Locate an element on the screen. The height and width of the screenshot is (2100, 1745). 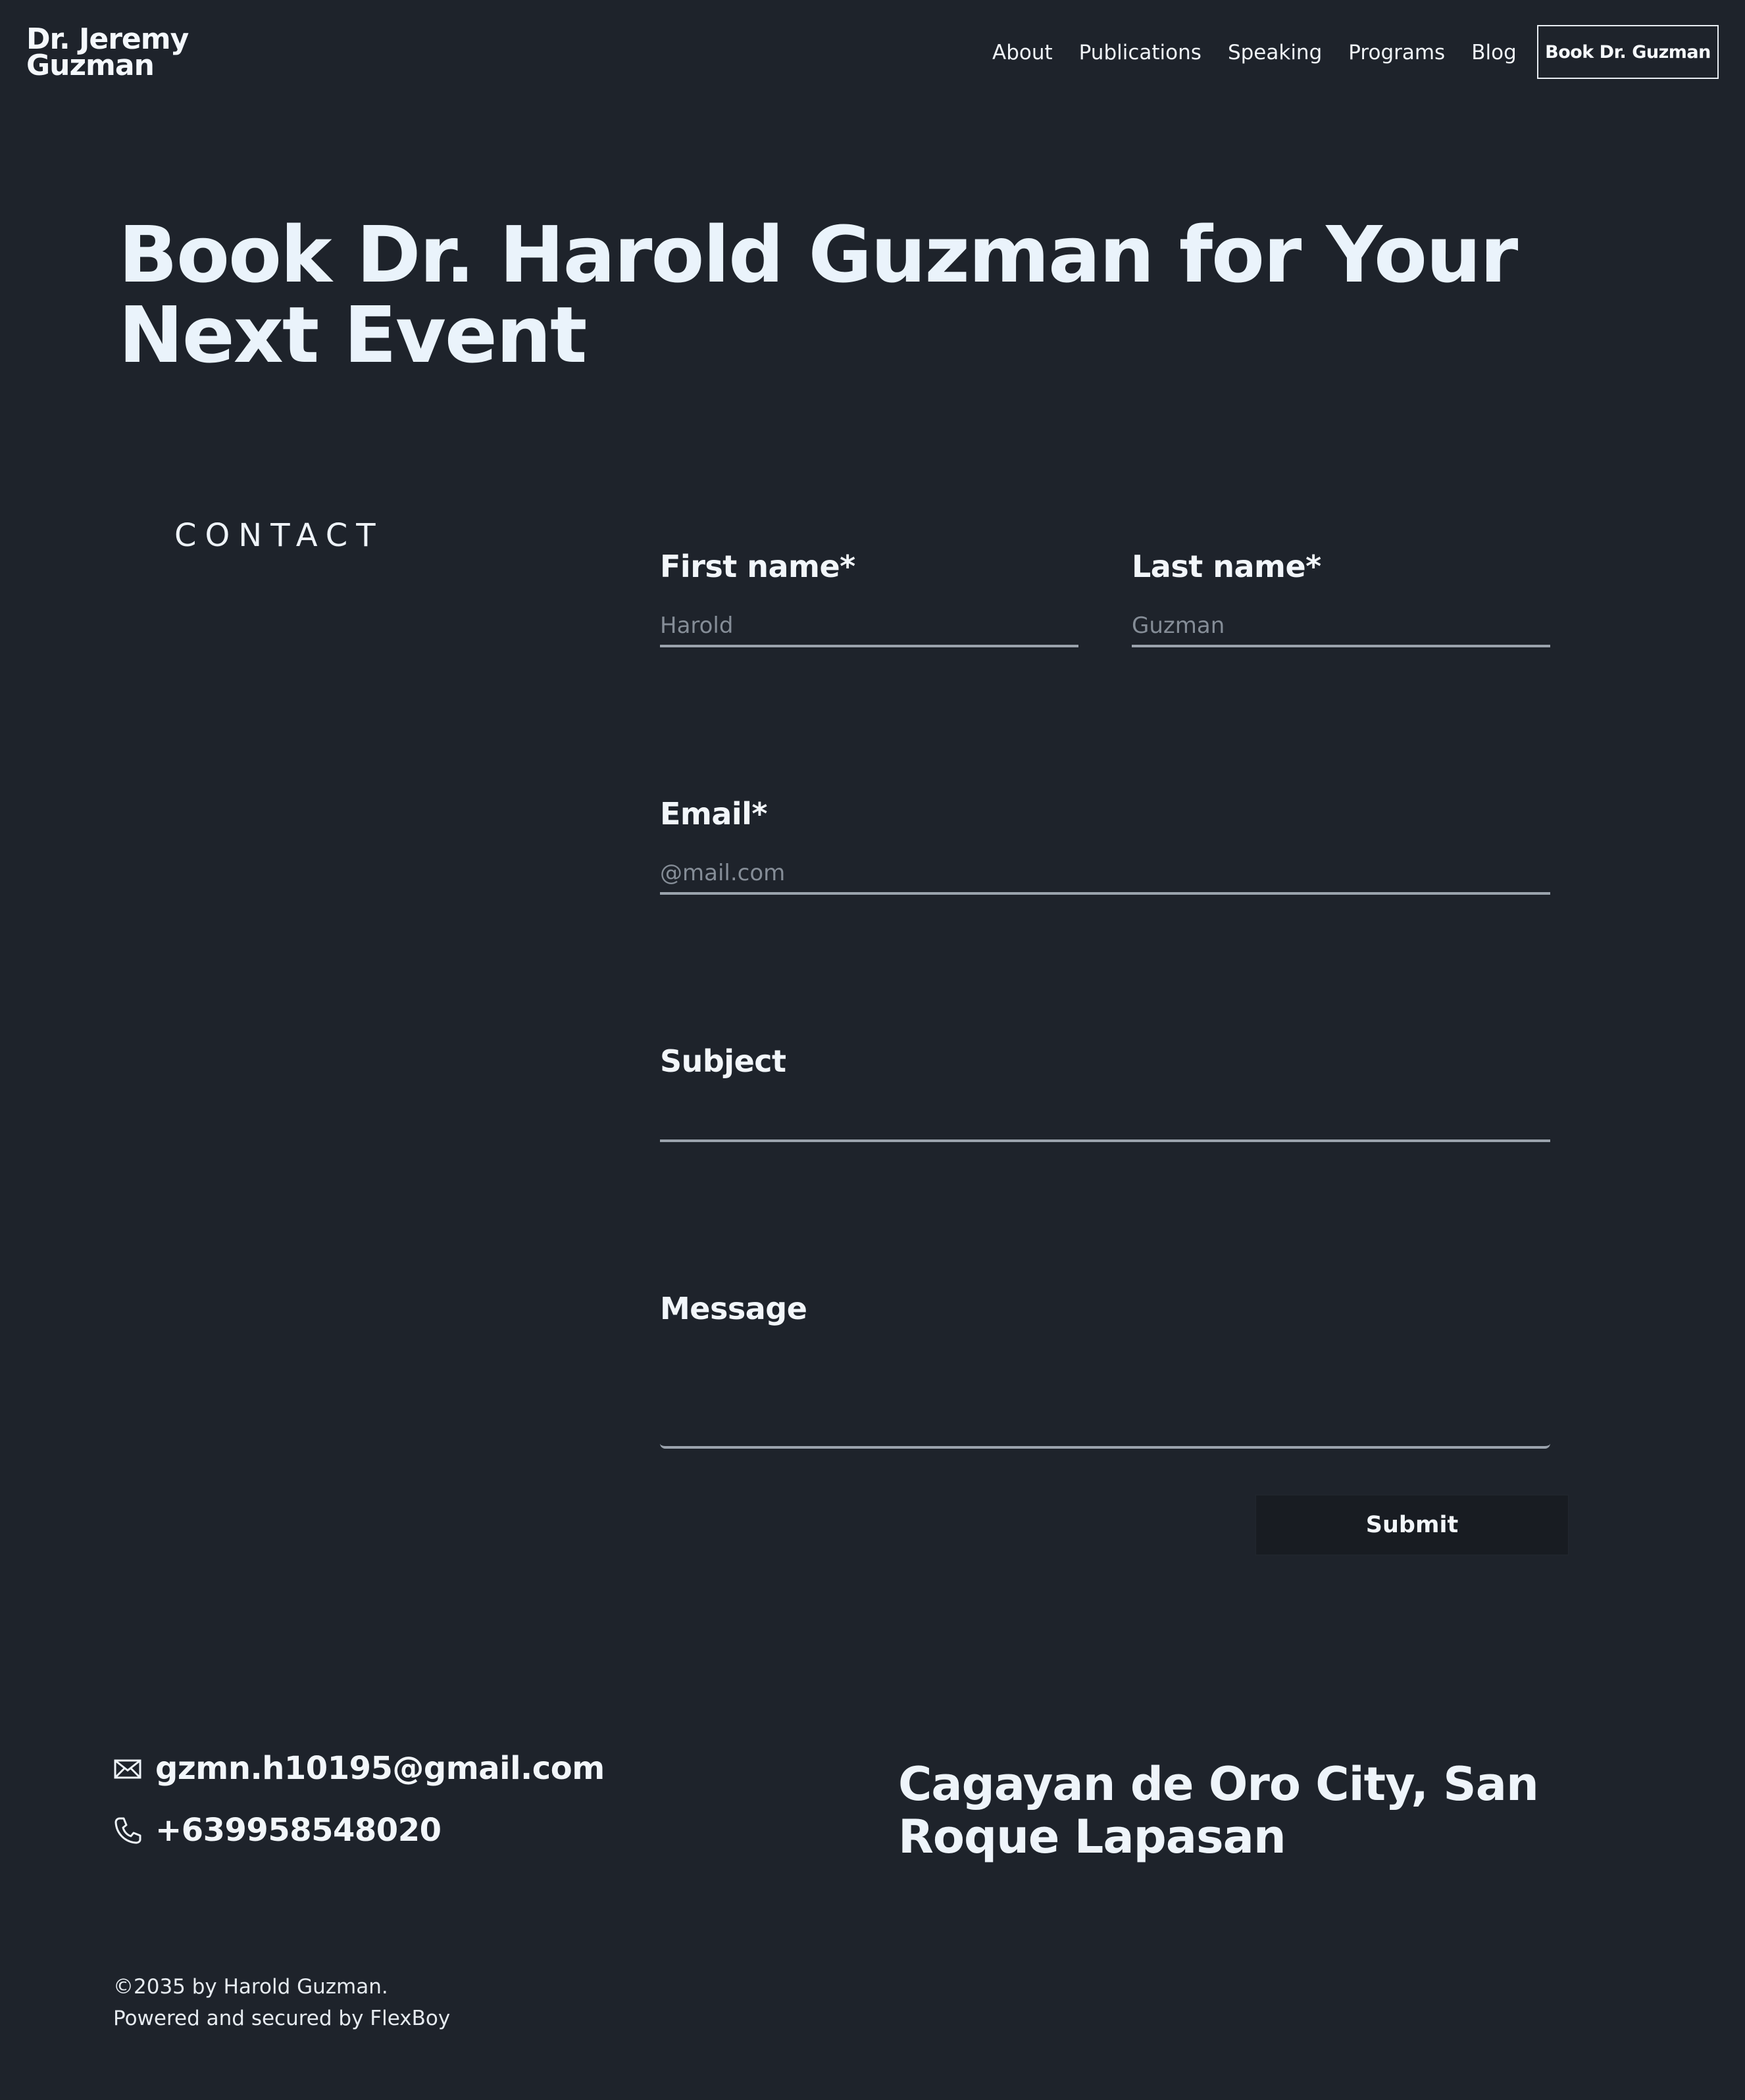
submit-button: Submit is located at coordinates (1412, 1525).